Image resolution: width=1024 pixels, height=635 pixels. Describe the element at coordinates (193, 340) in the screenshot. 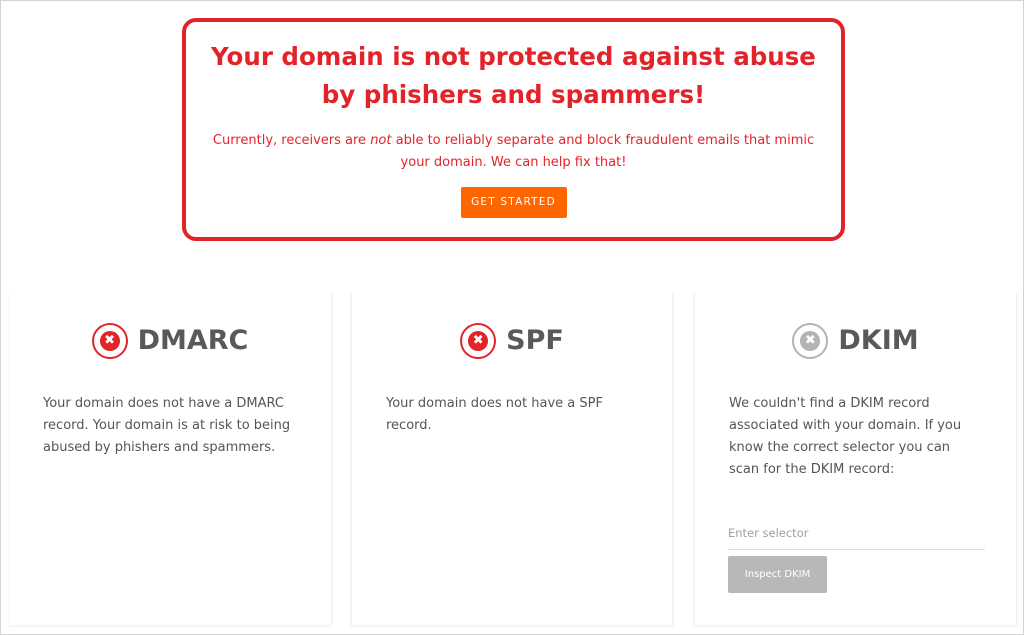

I see `dmarc-title: DMARC` at that location.